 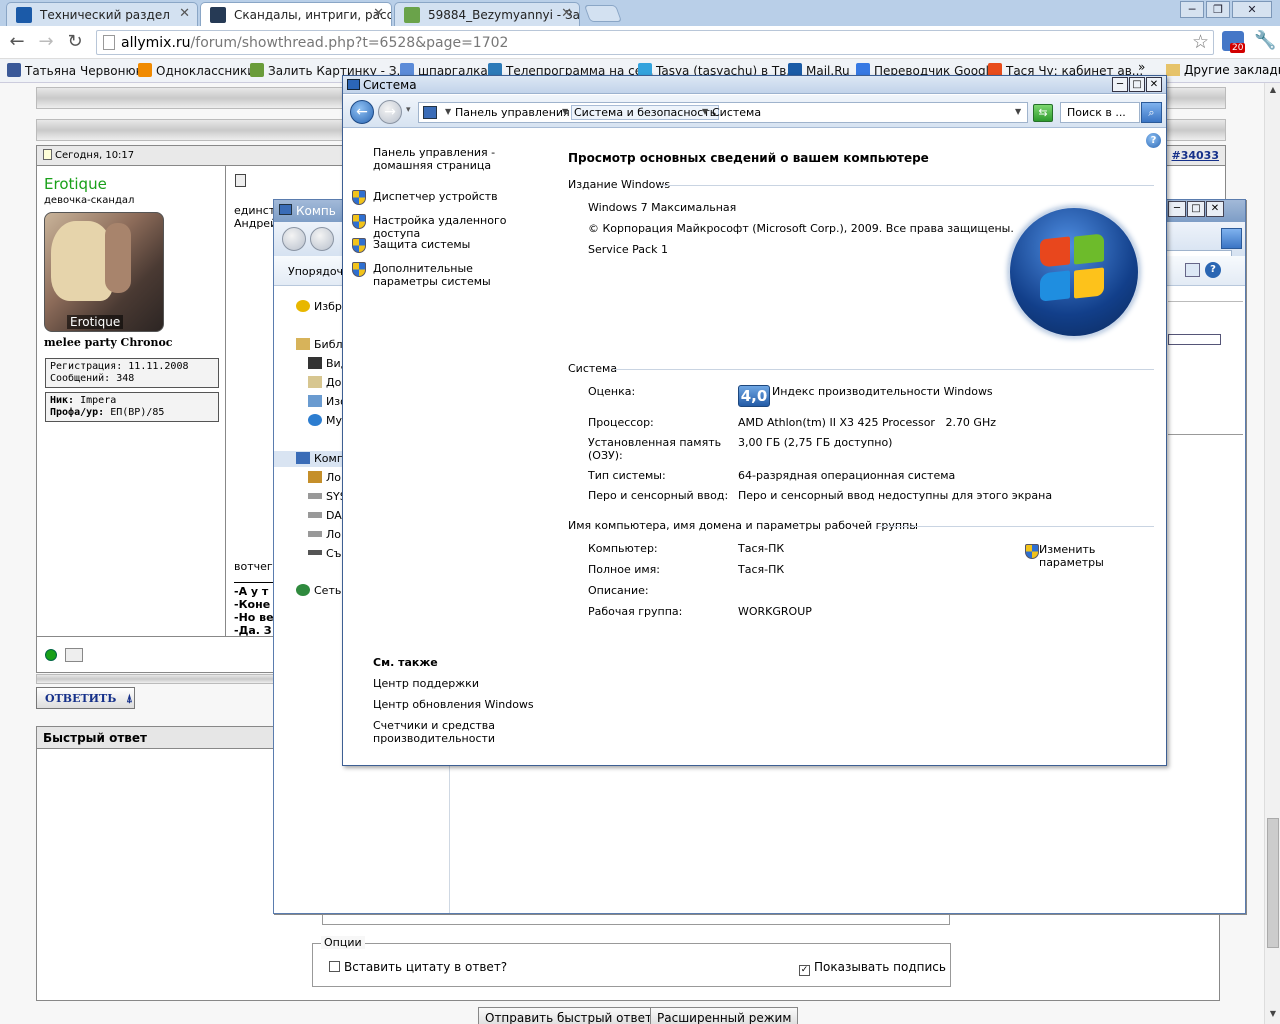 I want to click on page-scrollbar: ▲ ▼, so click(x=1272, y=553).